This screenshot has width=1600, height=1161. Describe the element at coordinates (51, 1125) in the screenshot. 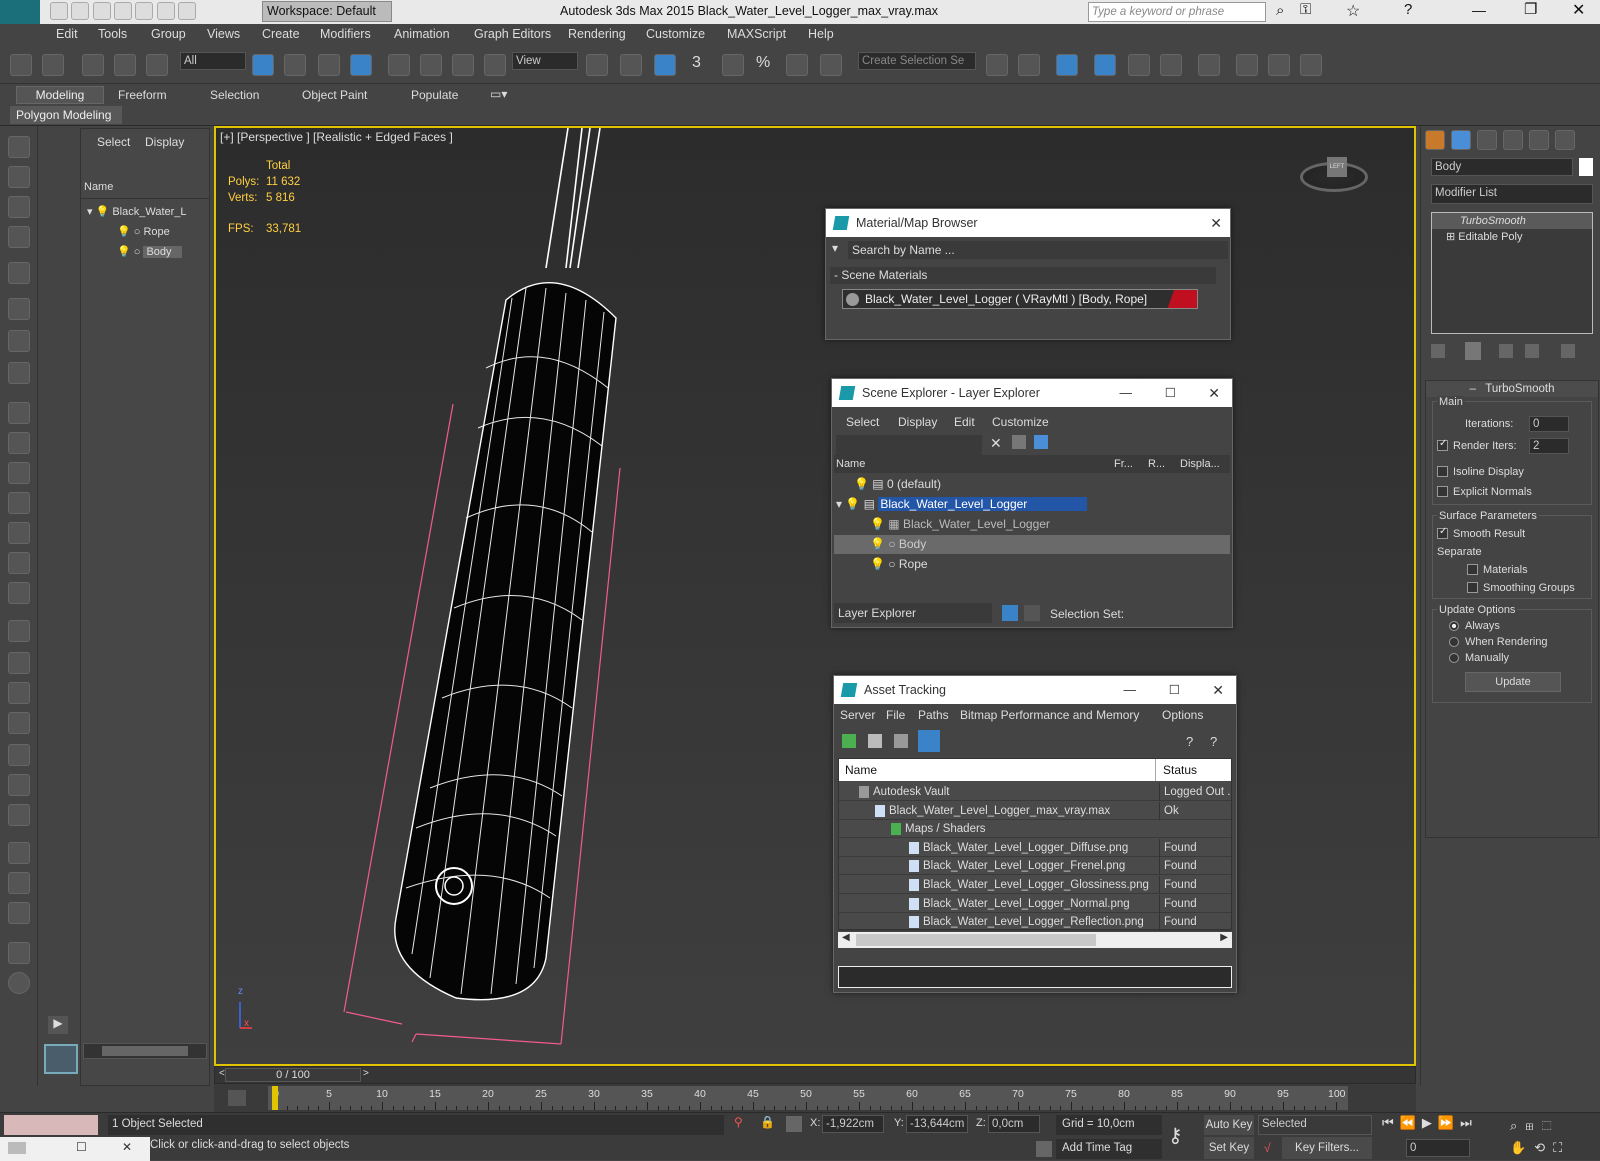

I see `maxscript-listener` at that location.